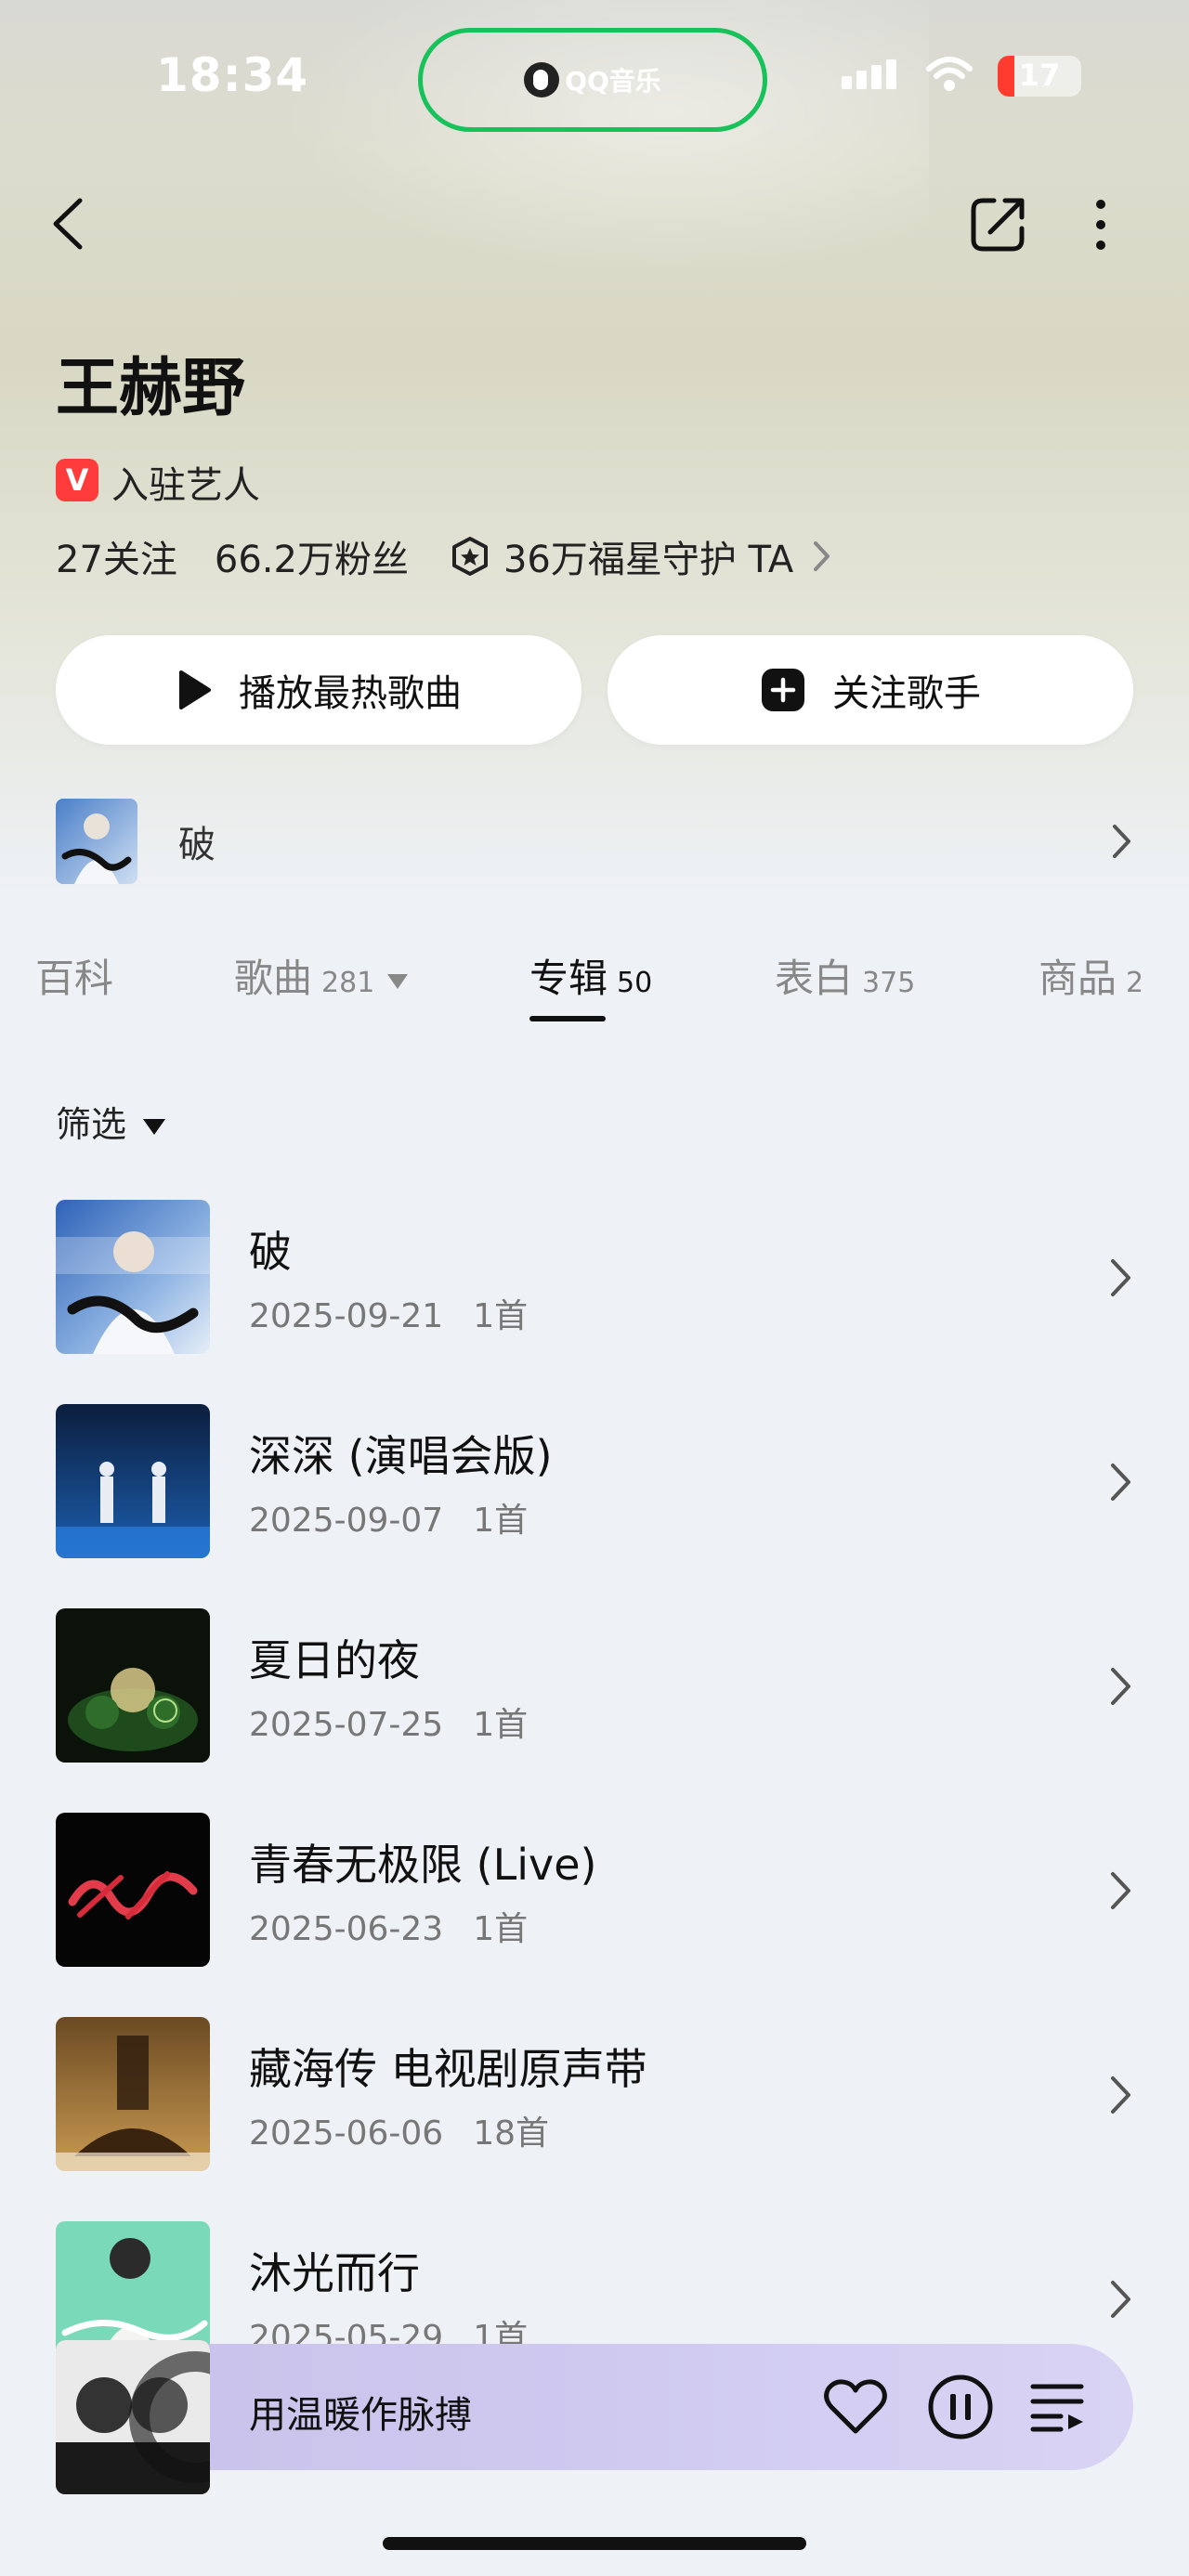  What do you see at coordinates (594, 2543) in the screenshot?
I see `home-indicator` at bounding box center [594, 2543].